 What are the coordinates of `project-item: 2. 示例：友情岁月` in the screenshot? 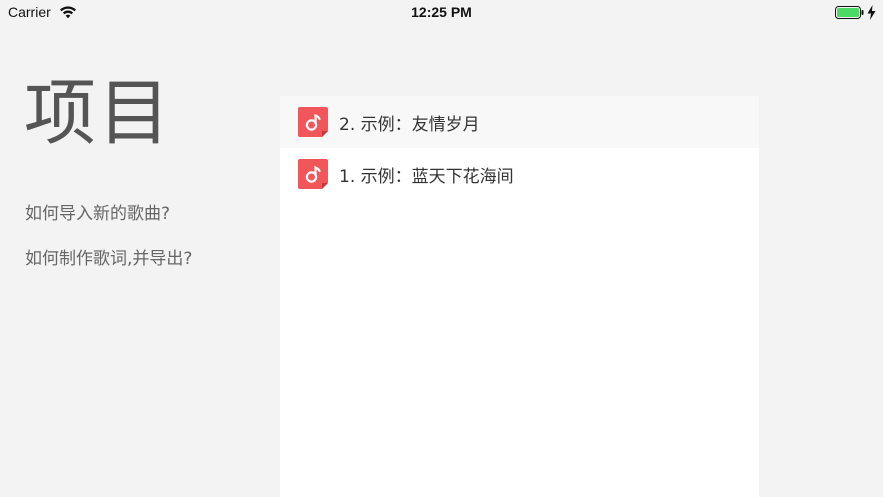 It's located at (519, 122).